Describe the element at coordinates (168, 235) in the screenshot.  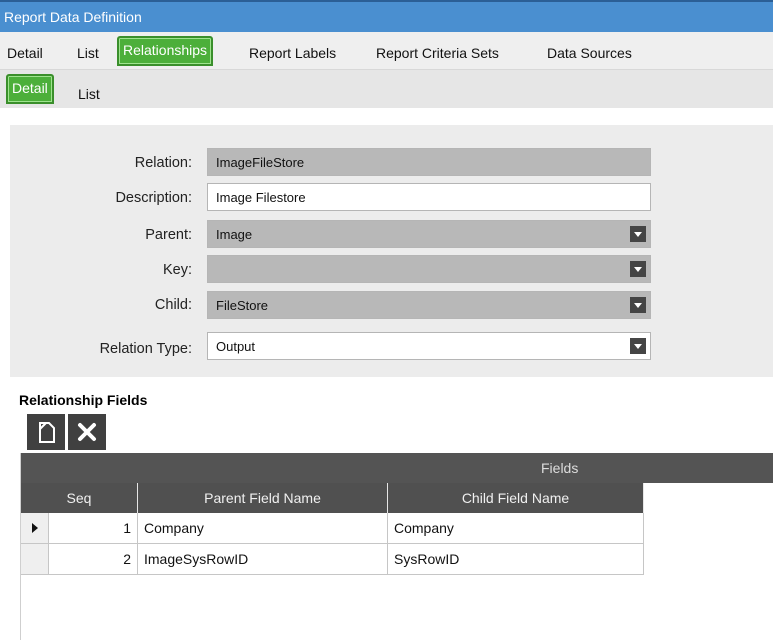
I see `parent-label: Parent:` at that location.